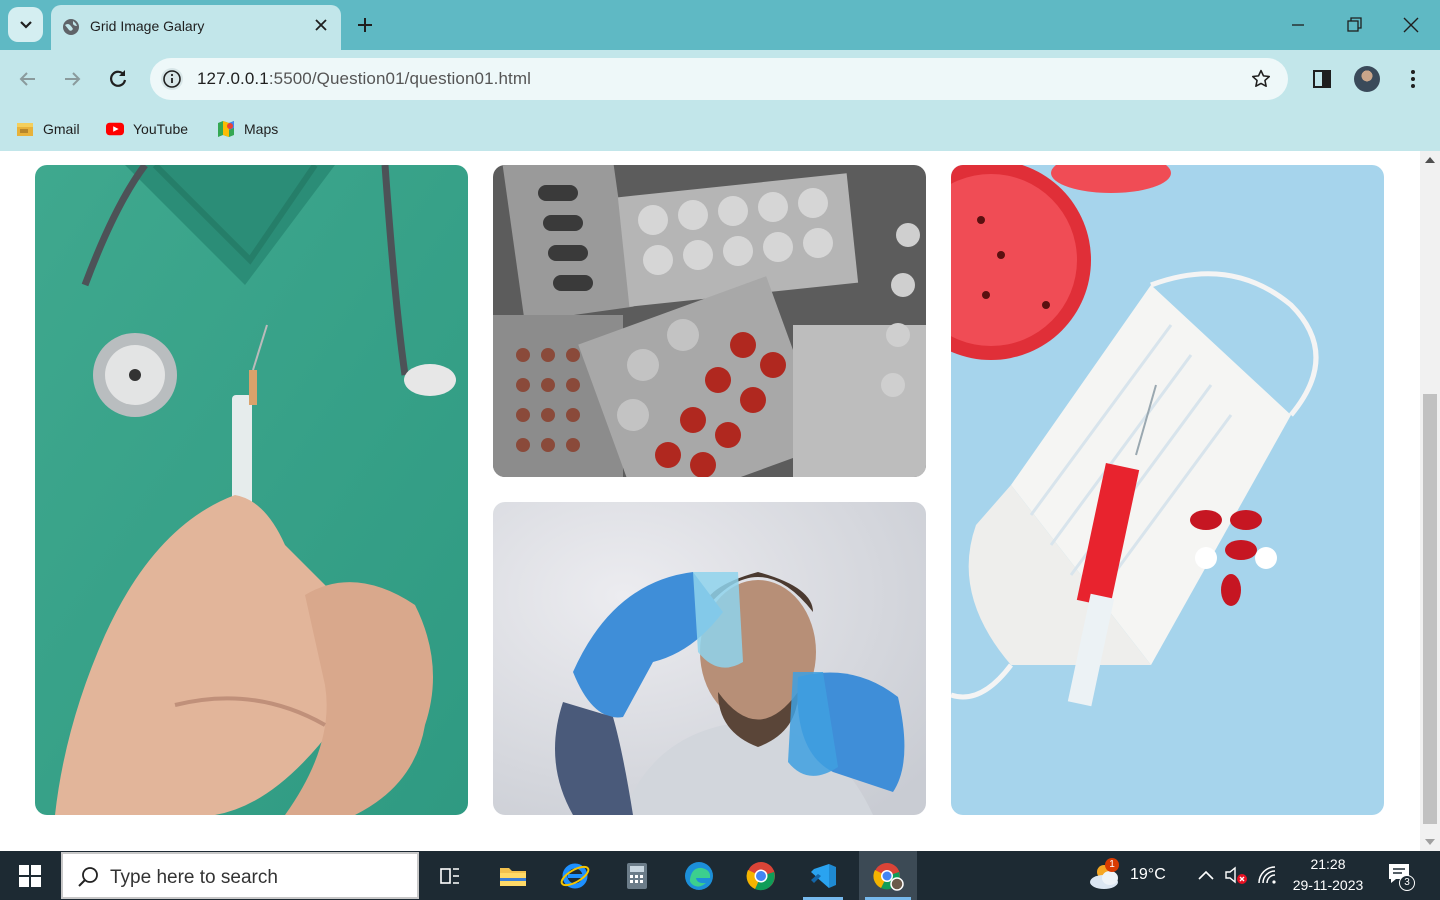 The width and height of the screenshot is (1440, 900). I want to click on gallery-image-scientist-flasks, so click(709, 658).